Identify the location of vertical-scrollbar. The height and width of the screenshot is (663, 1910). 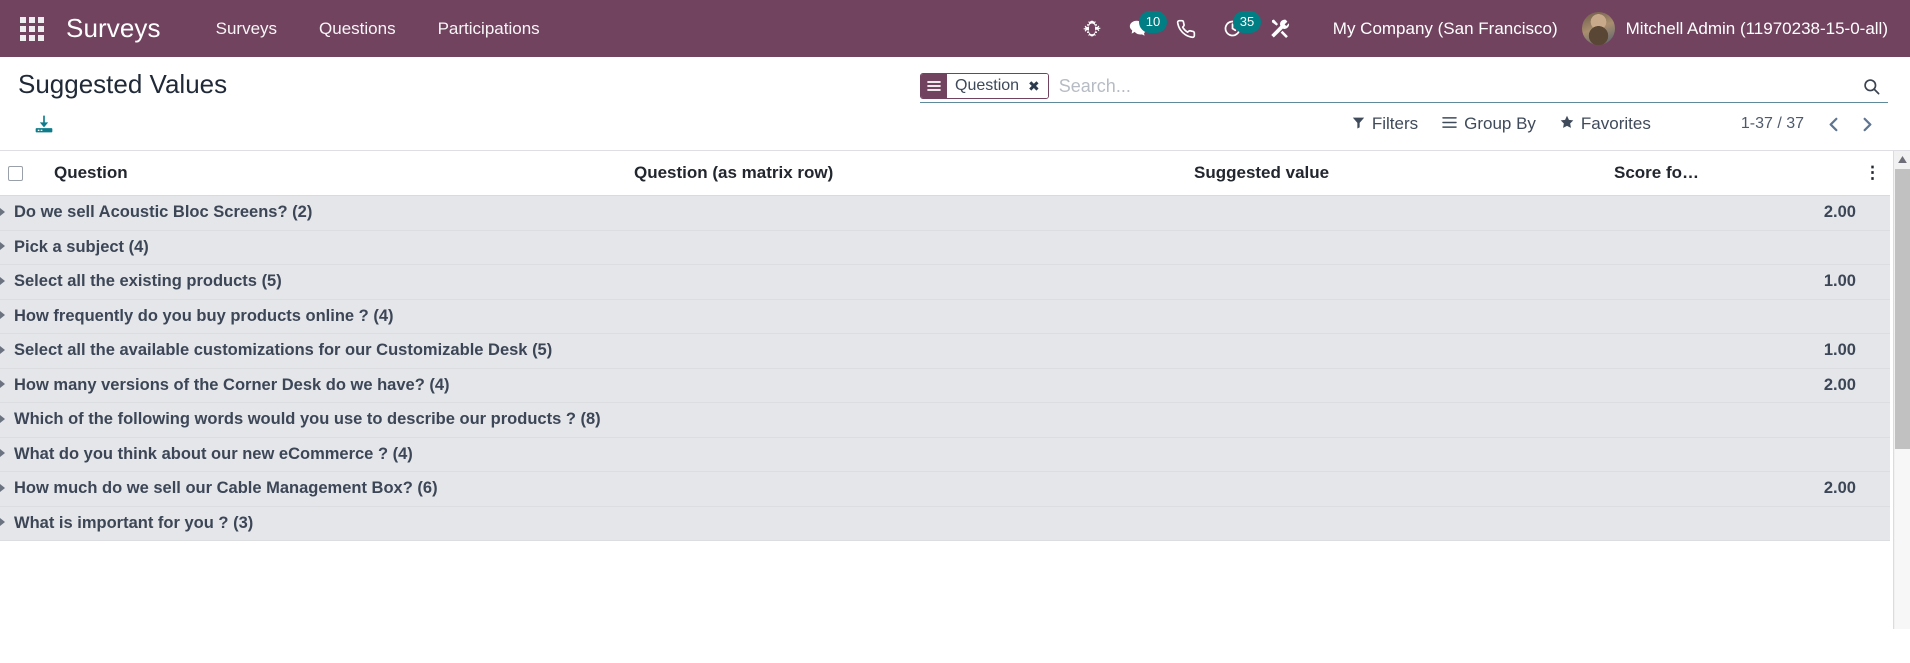
(1901, 390).